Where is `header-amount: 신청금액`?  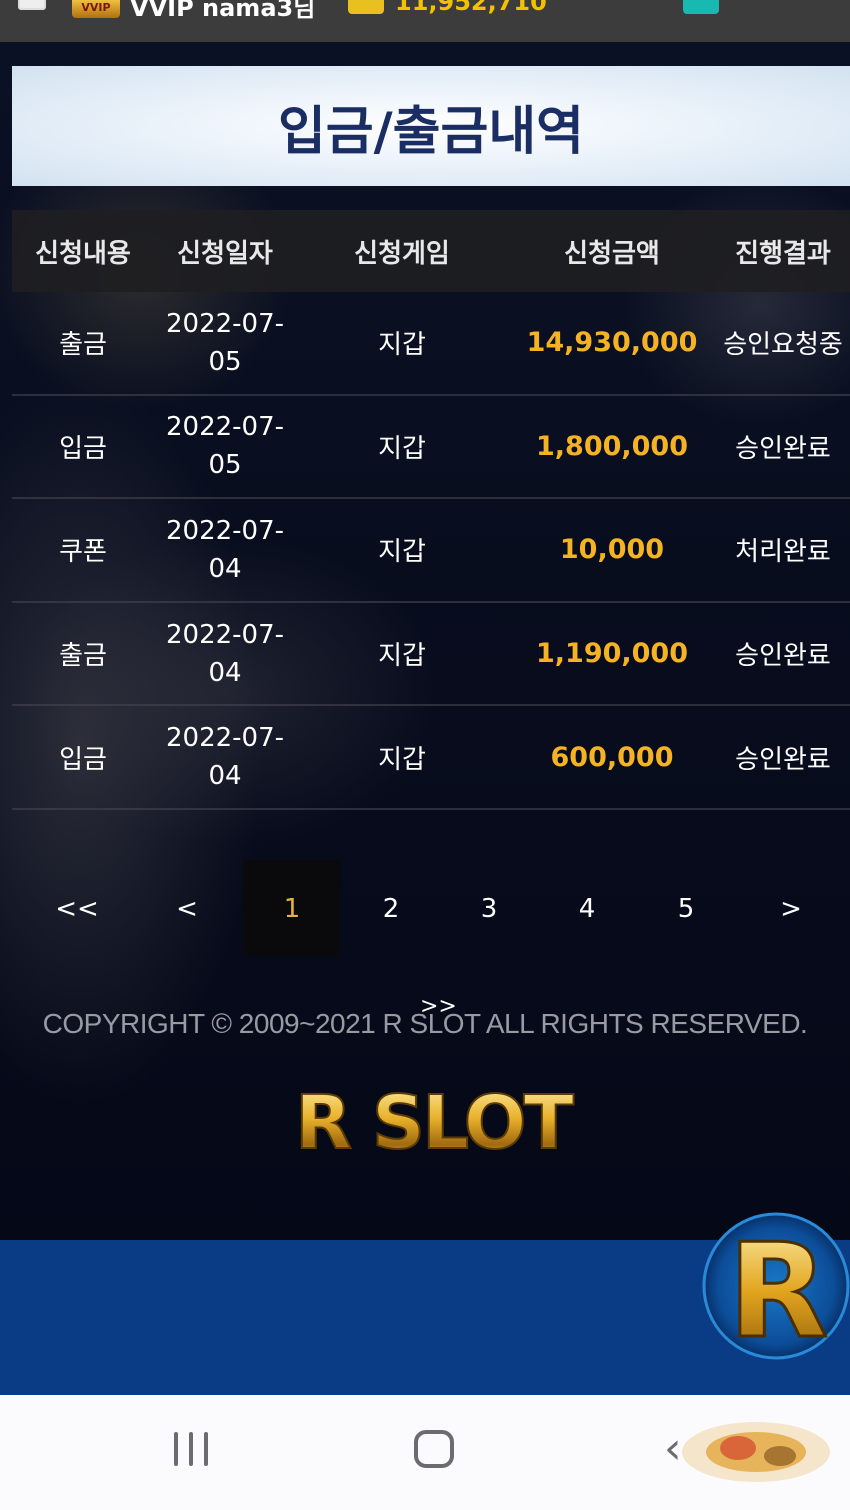 header-amount: 신청금액 is located at coordinates (612, 253).